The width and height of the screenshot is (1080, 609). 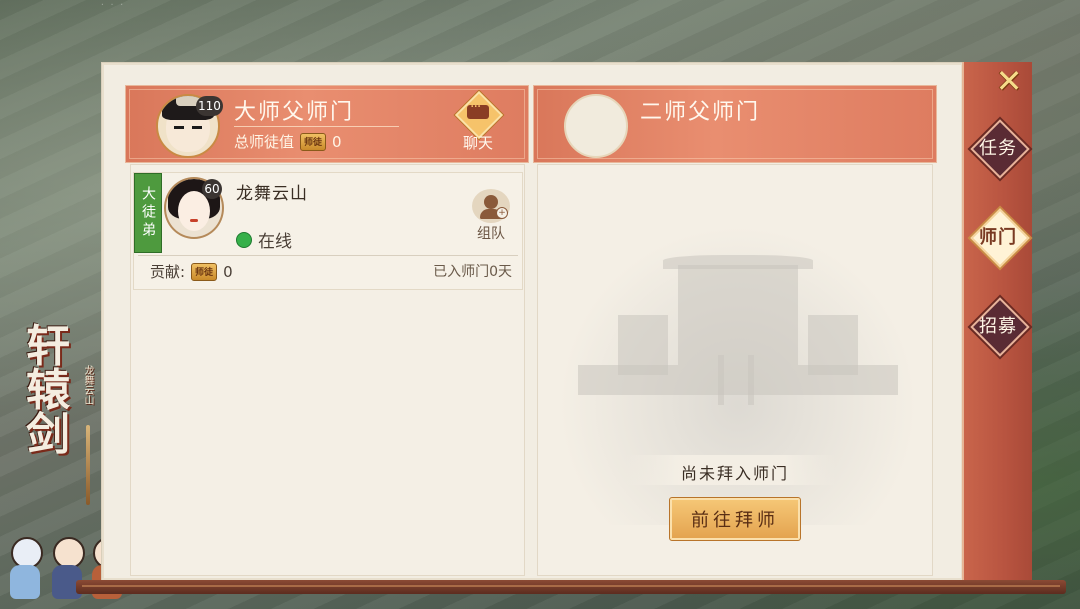 I want to click on online-status: 在线, so click(x=264, y=239).